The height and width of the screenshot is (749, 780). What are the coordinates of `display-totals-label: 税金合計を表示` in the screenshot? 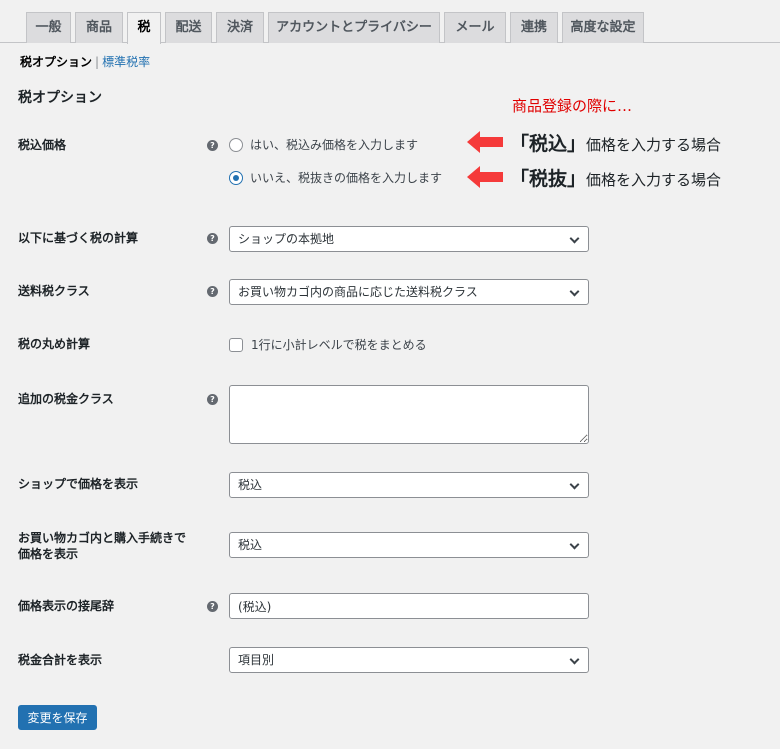 It's located at (60, 660).